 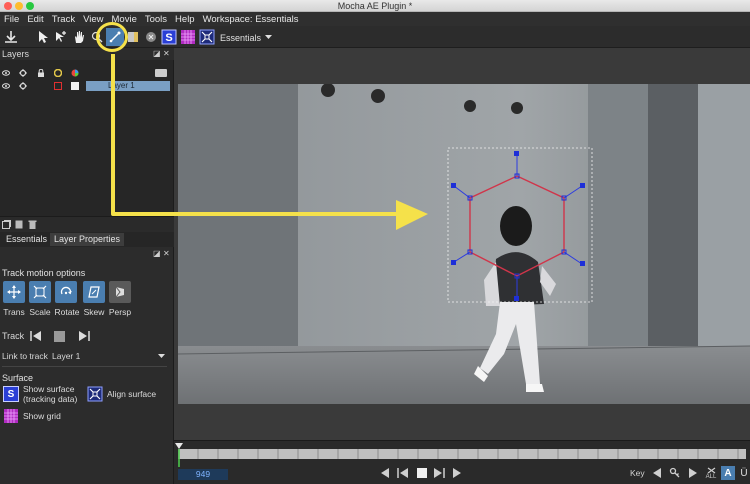 What do you see at coordinates (203, 474) in the screenshot?
I see `current-frame-field: 949` at bounding box center [203, 474].